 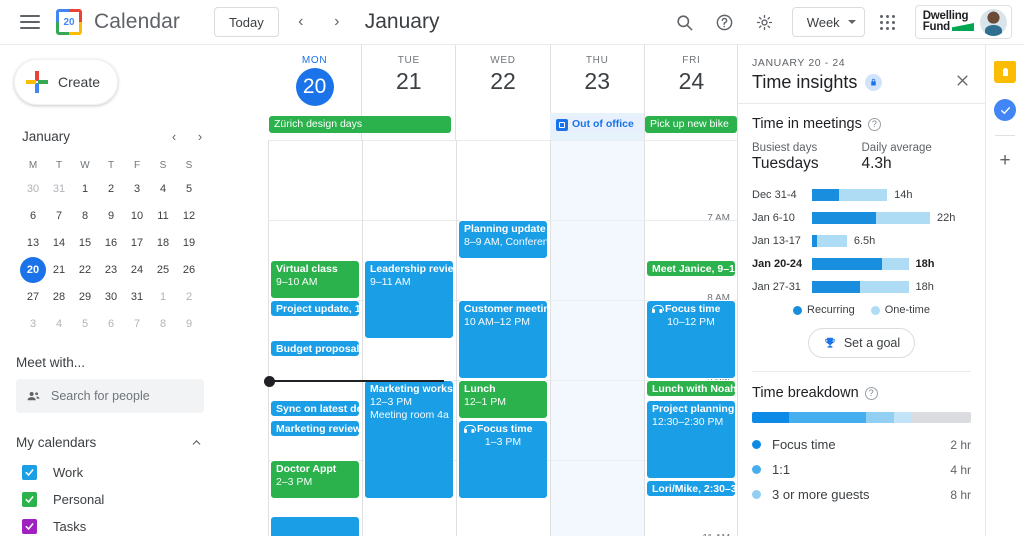 What do you see at coordinates (861, 343) in the screenshot?
I see `set-a-goal-button: Set a goal` at bounding box center [861, 343].